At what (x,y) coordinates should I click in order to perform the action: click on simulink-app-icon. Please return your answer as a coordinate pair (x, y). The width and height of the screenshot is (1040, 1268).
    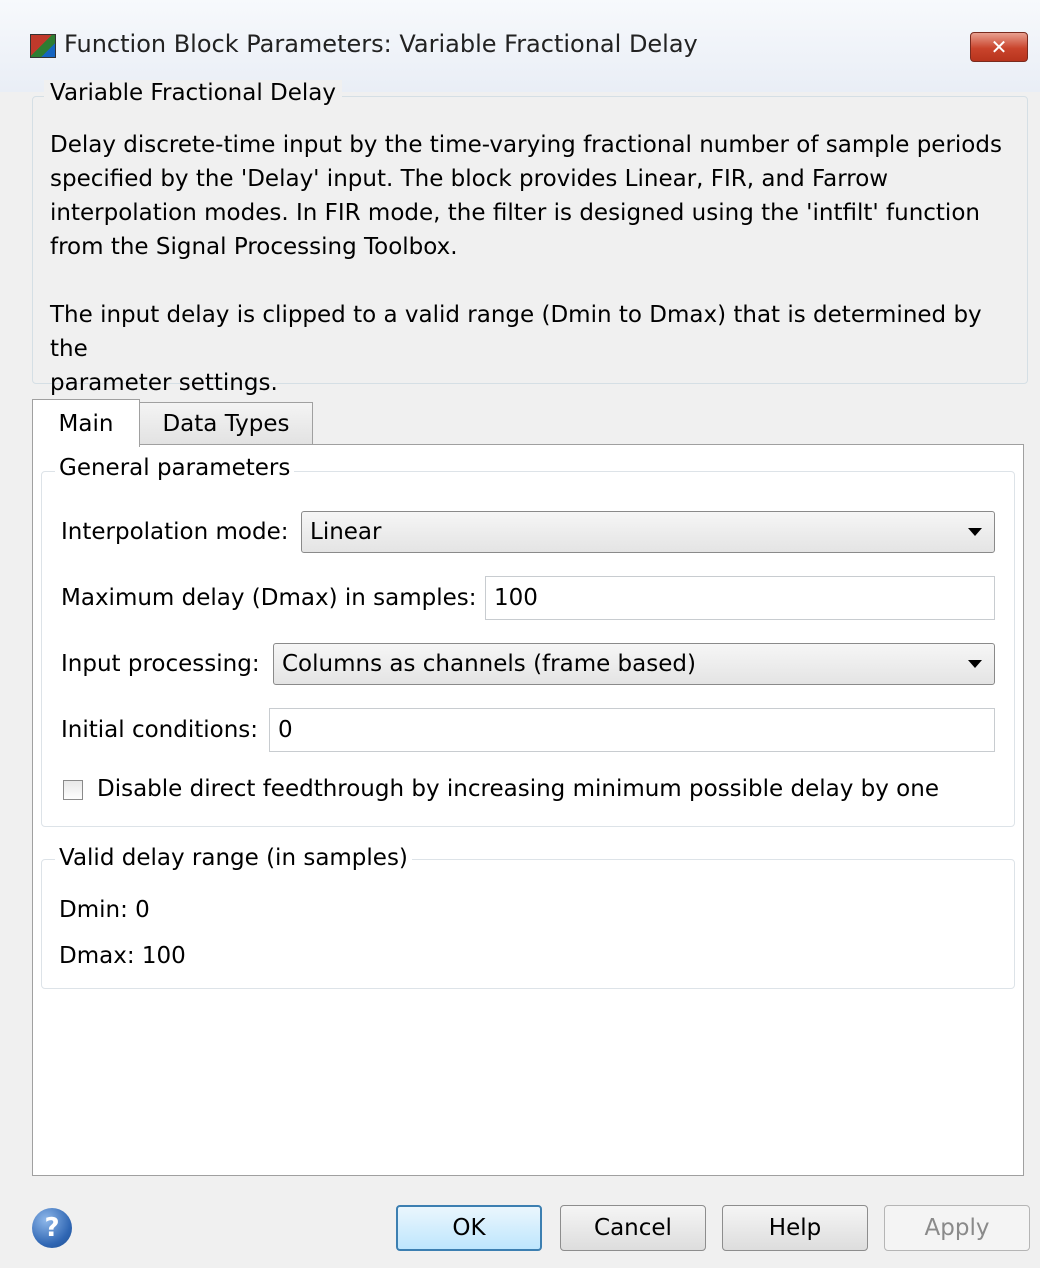
    Looking at the image, I should click on (43, 46).